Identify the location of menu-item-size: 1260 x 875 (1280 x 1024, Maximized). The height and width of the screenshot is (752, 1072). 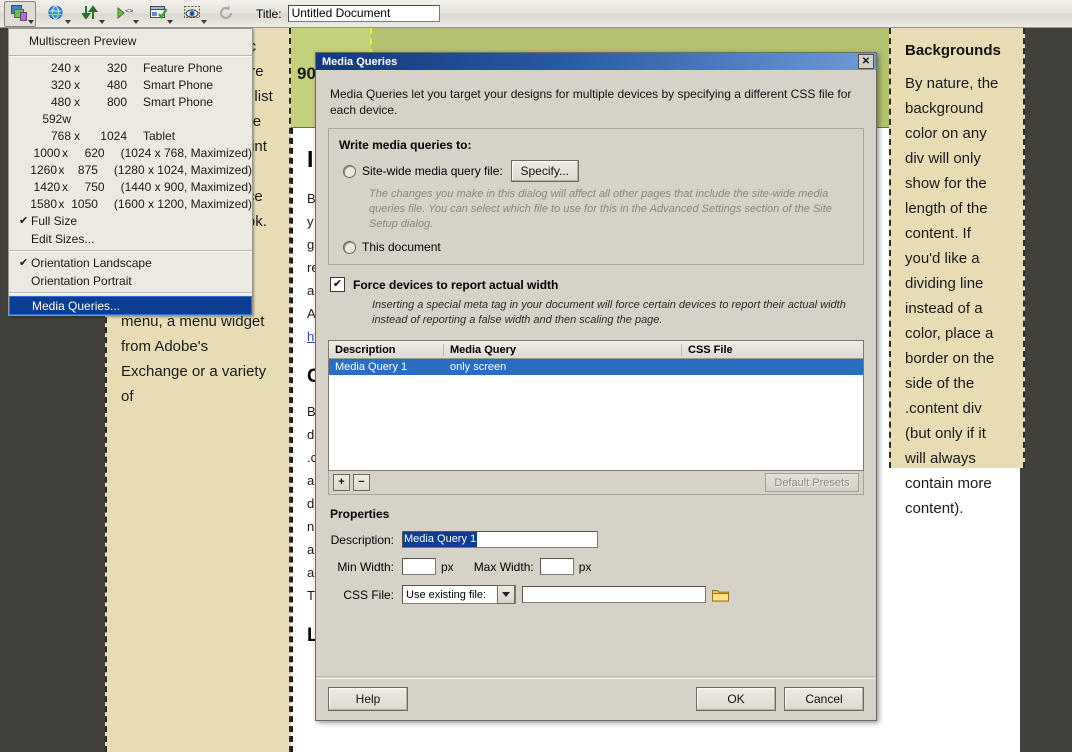
(130, 169).